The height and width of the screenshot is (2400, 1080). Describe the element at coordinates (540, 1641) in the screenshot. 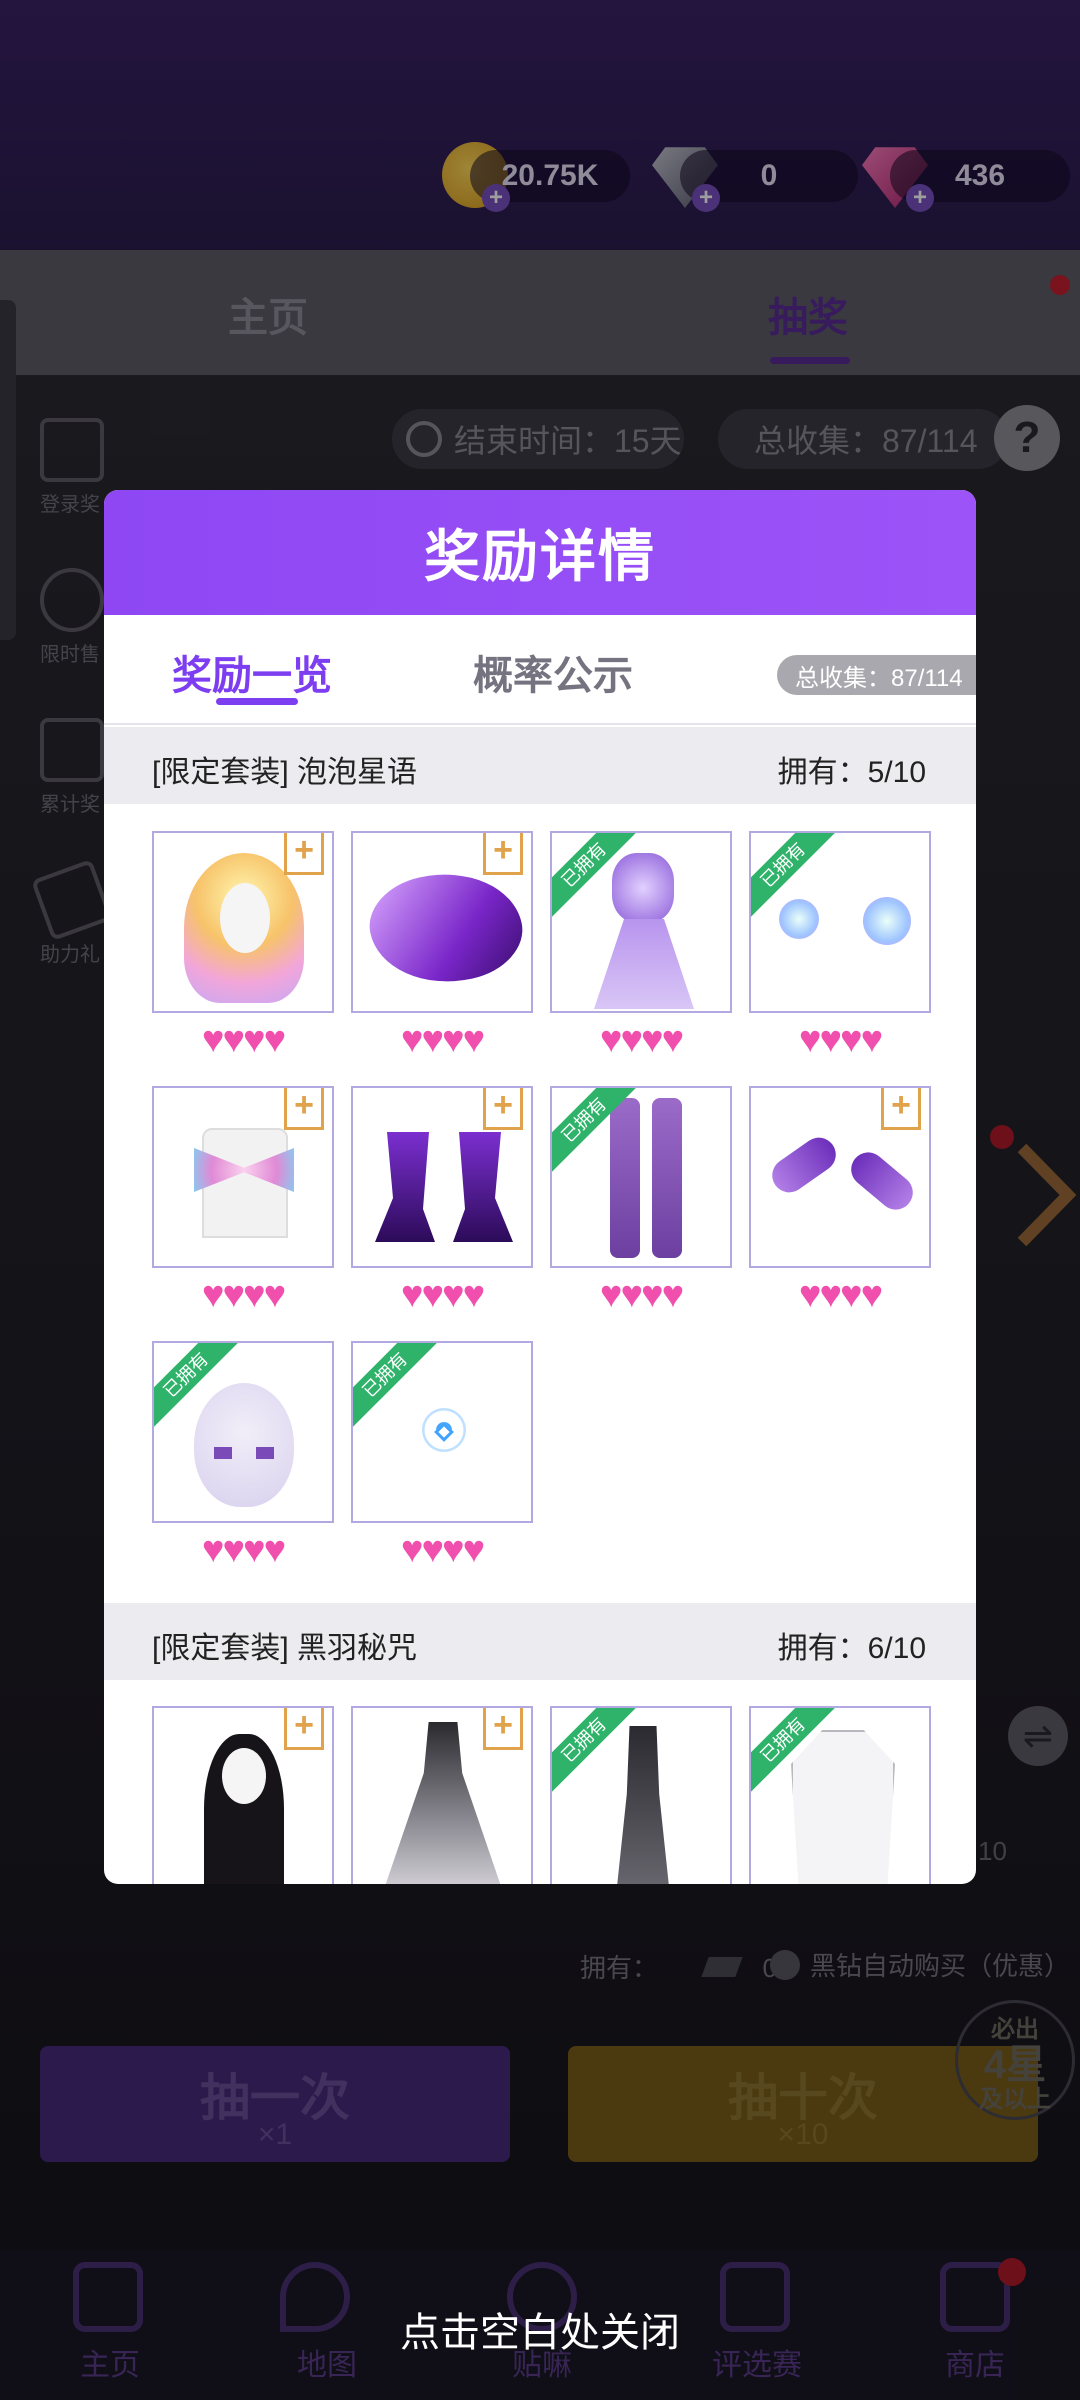

I see `section-header: [限定套装] 黑羽秘咒 拥有：6/10` at that location.